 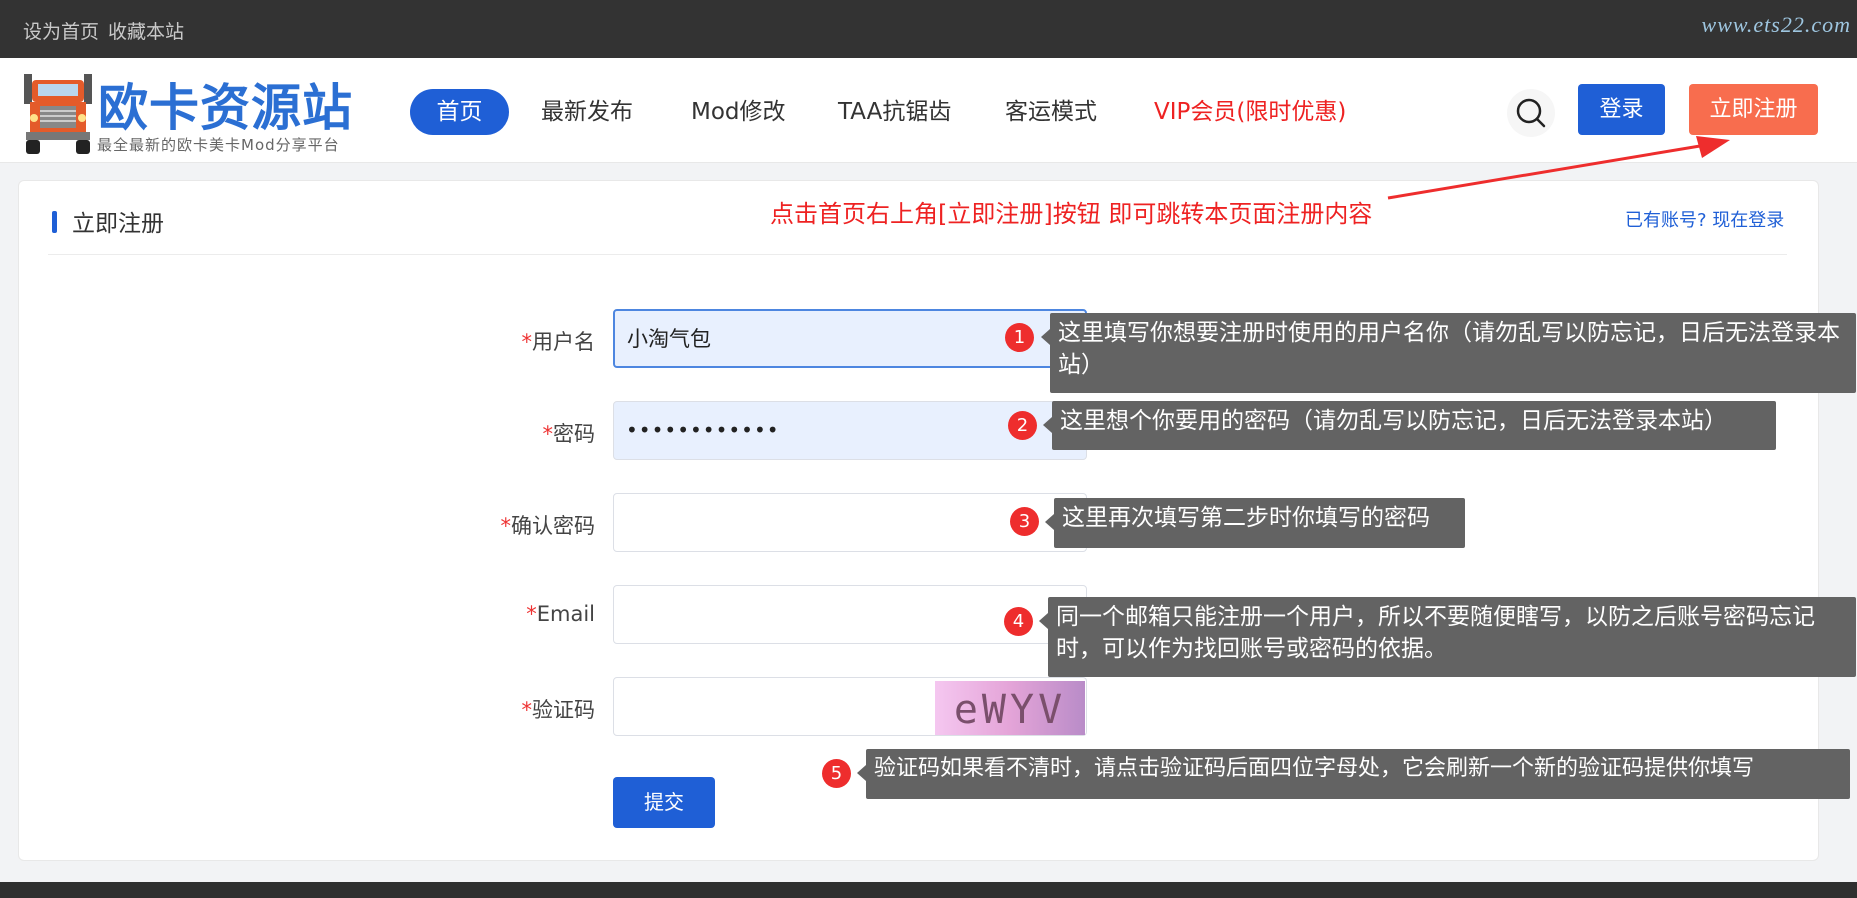 What do you see at coordinates (61, 30) in the screenshot?
I see `set-home-link: 设为首页` at bounding box center [61, 30].